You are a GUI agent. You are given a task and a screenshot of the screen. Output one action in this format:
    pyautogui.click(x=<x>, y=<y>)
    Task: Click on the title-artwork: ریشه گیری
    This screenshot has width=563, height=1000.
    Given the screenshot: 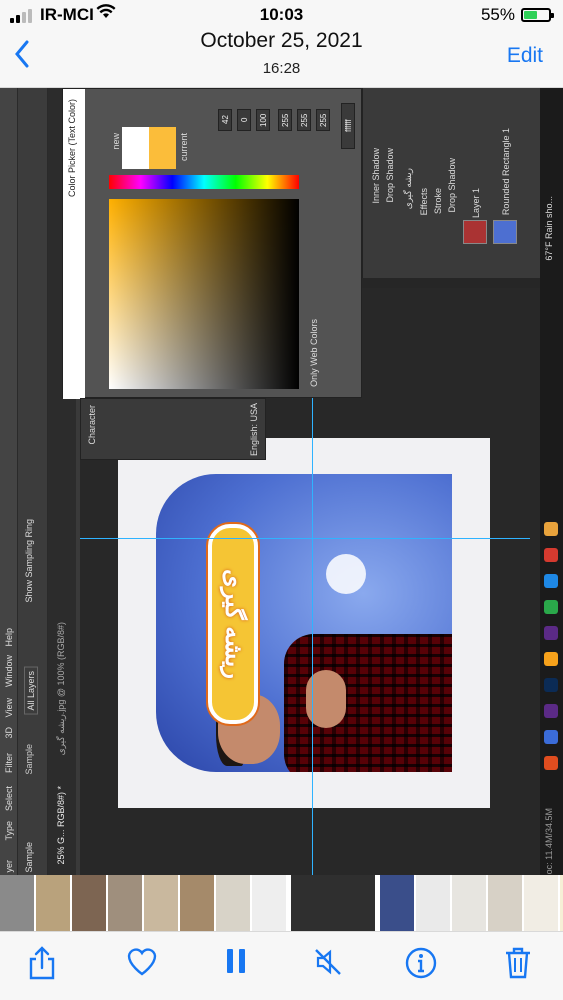 What is the action you would take?
    pyautogui.click(x=233, y=624)
    